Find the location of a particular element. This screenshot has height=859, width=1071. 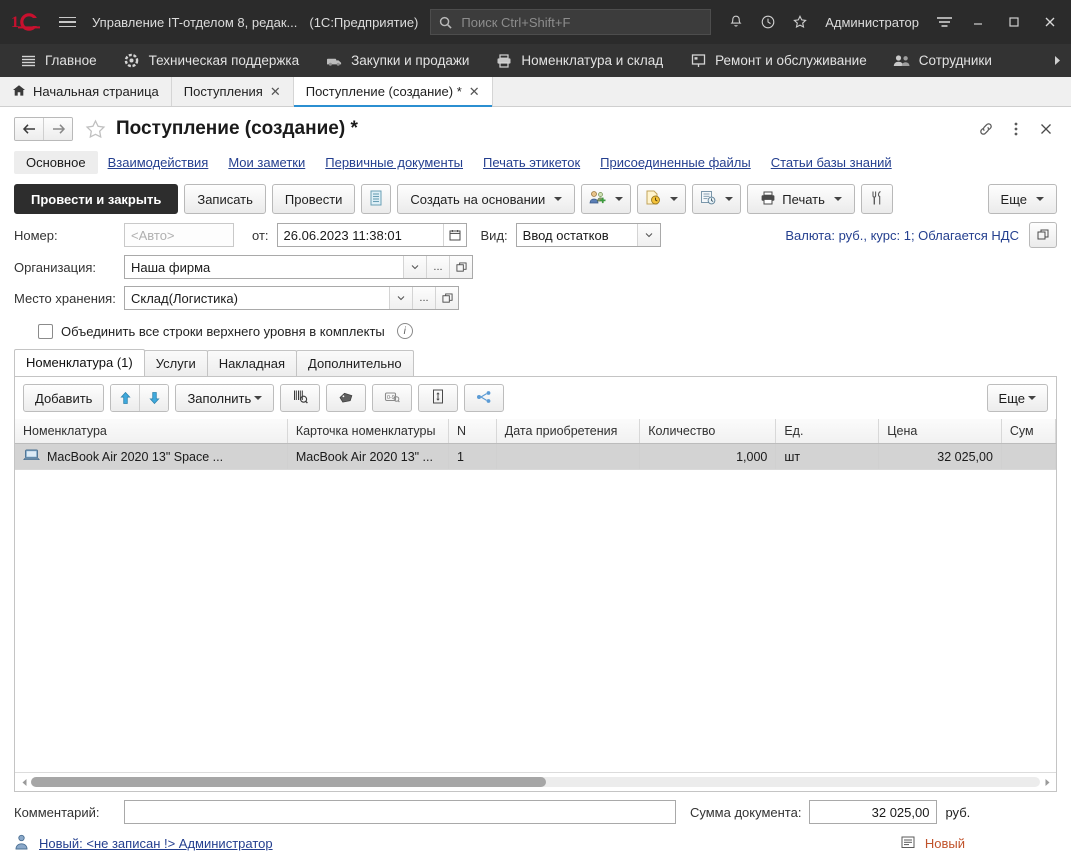

cell-unit: шт is located at coordinates (827, 456).